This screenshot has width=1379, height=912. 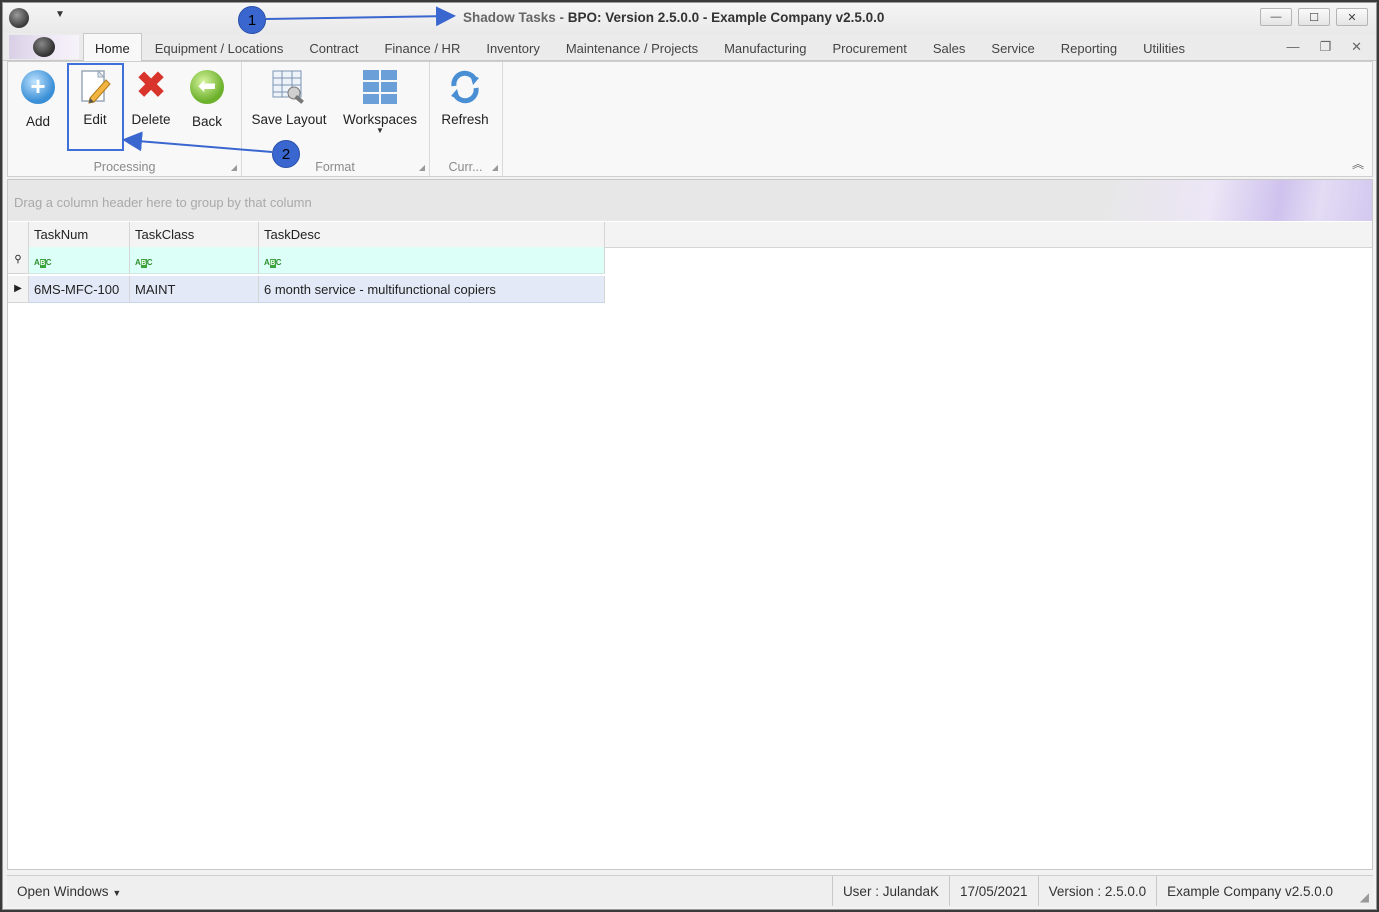 I want to click on resize-grip-icon: ◢, so click(x=1364, y=897).